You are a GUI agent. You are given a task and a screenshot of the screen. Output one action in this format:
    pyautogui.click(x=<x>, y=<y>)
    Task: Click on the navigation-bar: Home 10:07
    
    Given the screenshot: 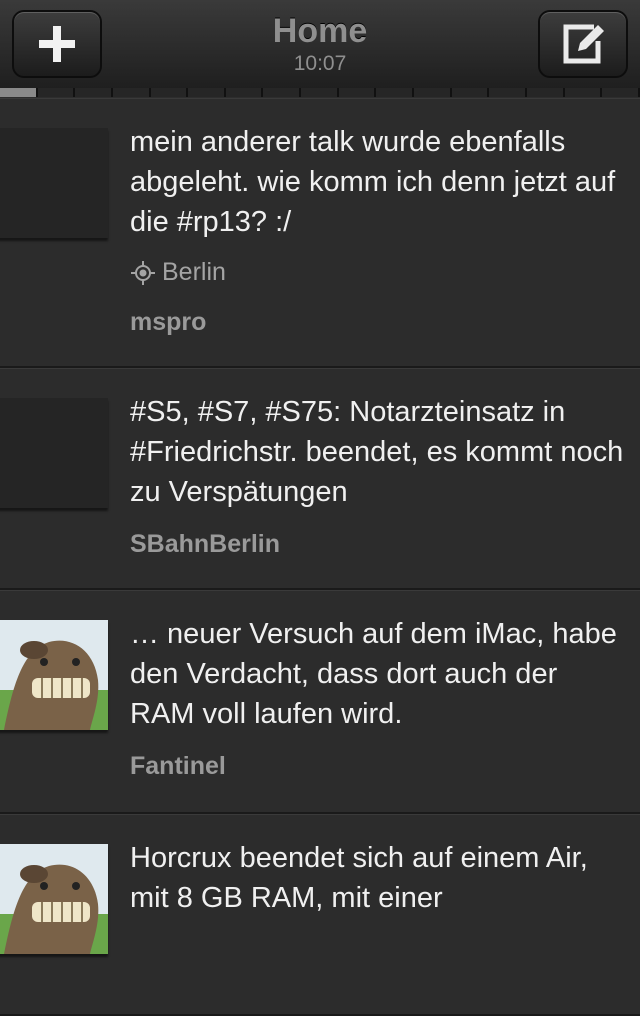 What is the action you would take?
    pyautogui.click(x=320, y=44)
    